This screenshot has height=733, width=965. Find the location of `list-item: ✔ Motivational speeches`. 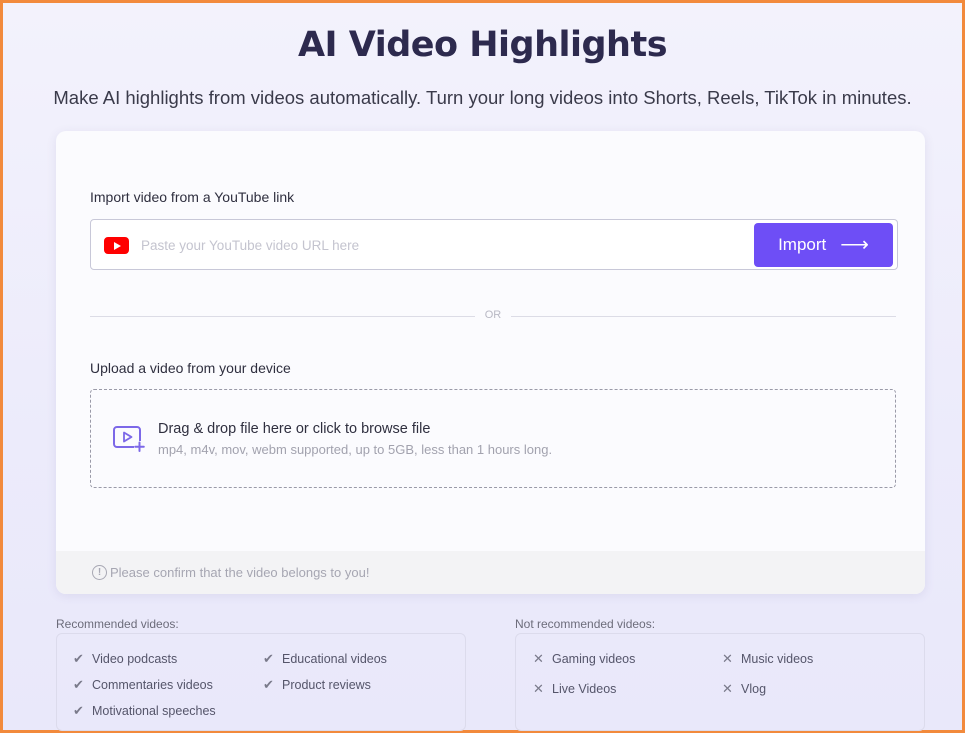

list-item: ✔ Motivational speeches is located at coordinates (144, 711).